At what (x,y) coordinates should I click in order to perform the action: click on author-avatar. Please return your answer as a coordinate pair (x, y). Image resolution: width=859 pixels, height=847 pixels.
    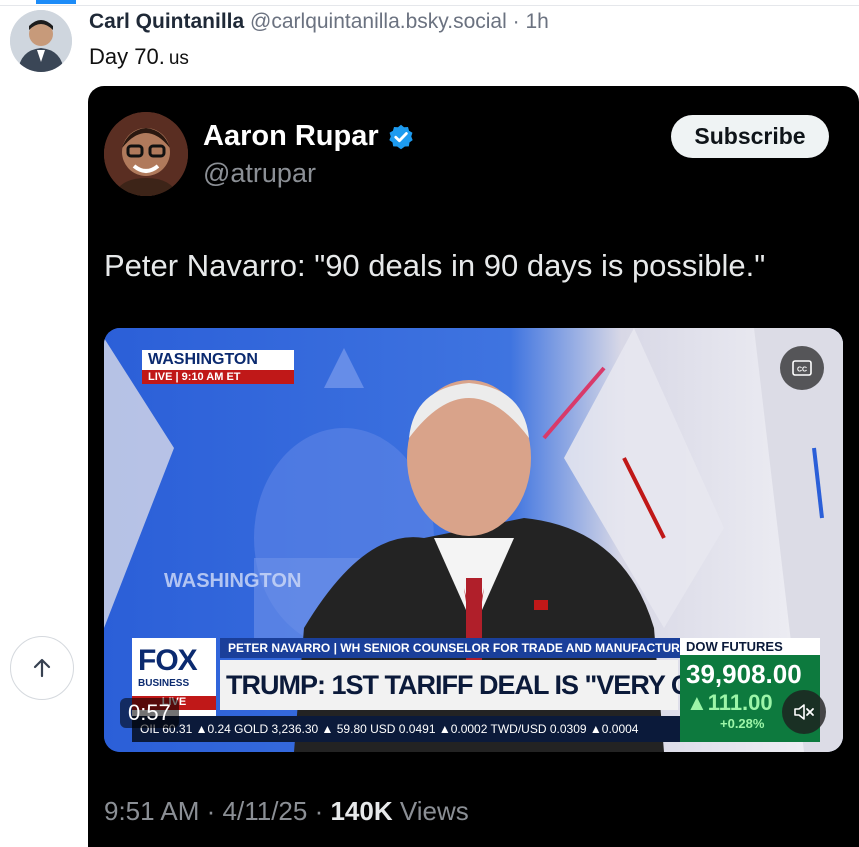
    Looking at the image, I should click on (41, 41).